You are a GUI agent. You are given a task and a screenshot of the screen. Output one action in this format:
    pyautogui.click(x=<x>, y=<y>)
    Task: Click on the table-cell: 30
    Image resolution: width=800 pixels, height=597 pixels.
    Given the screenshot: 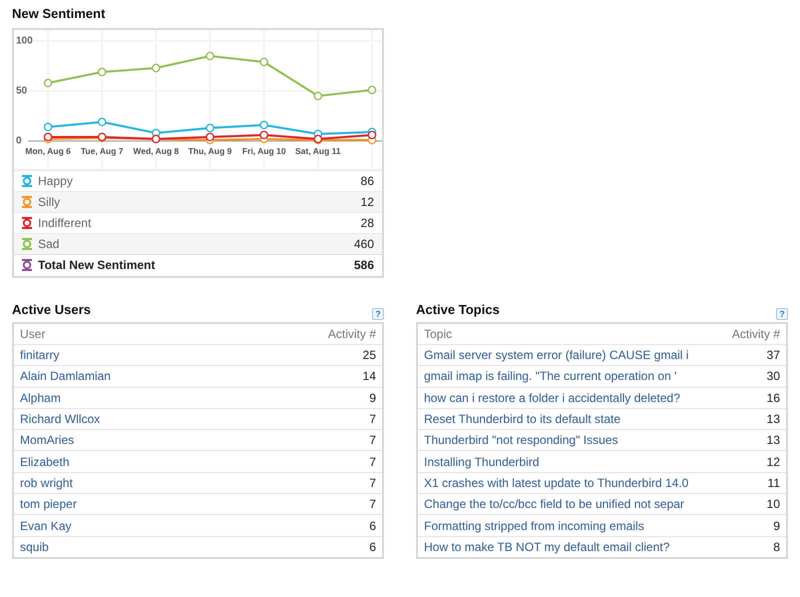 What is the action you would take?
    pyautogui.click(x=753, y=377)
    